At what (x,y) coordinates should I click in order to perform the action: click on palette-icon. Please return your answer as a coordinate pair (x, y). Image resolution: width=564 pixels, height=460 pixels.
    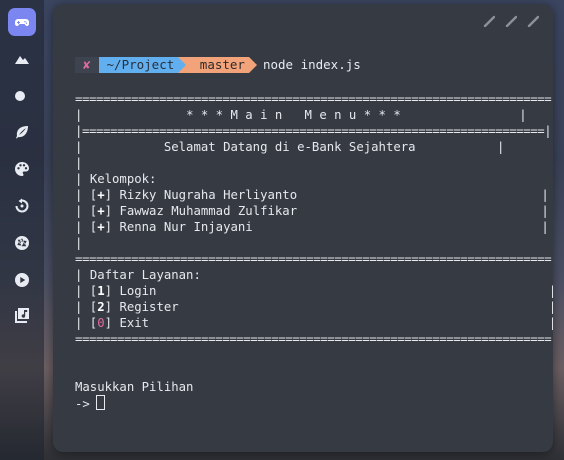
    Looking at the image, I should click on (22, 169).